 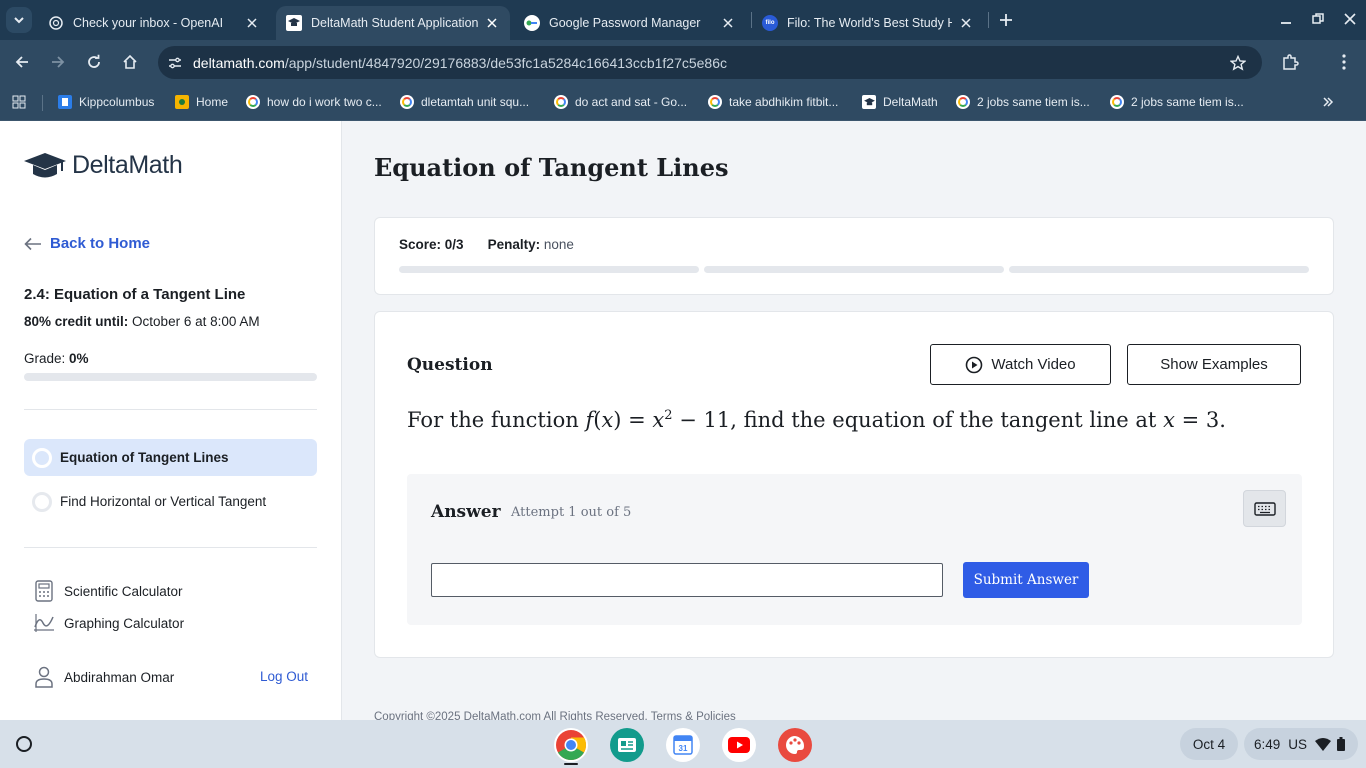 I want to click on minimize-icon, so click(x=1286, y=23).